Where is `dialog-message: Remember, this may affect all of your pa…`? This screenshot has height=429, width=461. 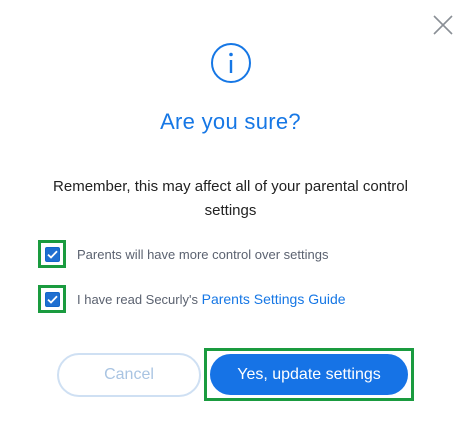 dialog-message: Remember, this may affect all of your pa… is located at coordinates (230, 198).